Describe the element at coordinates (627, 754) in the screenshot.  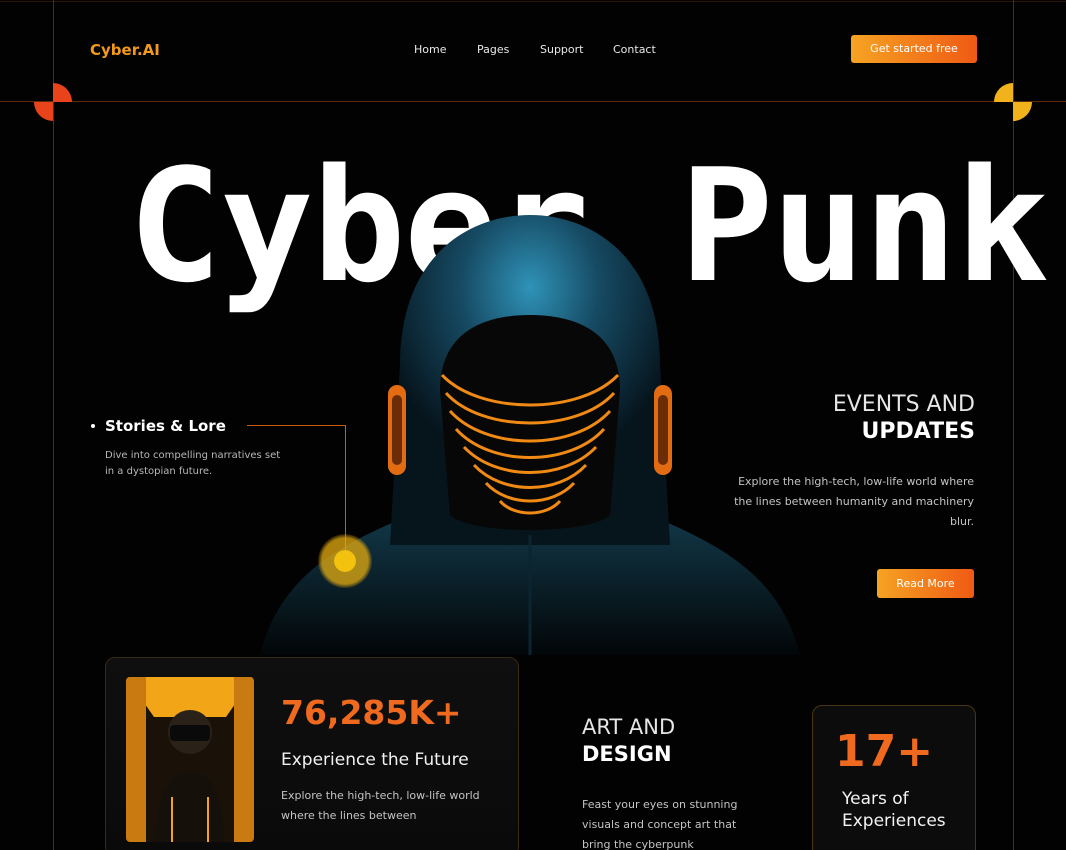
I see `art-heading-line2: DESIGN` at that location.